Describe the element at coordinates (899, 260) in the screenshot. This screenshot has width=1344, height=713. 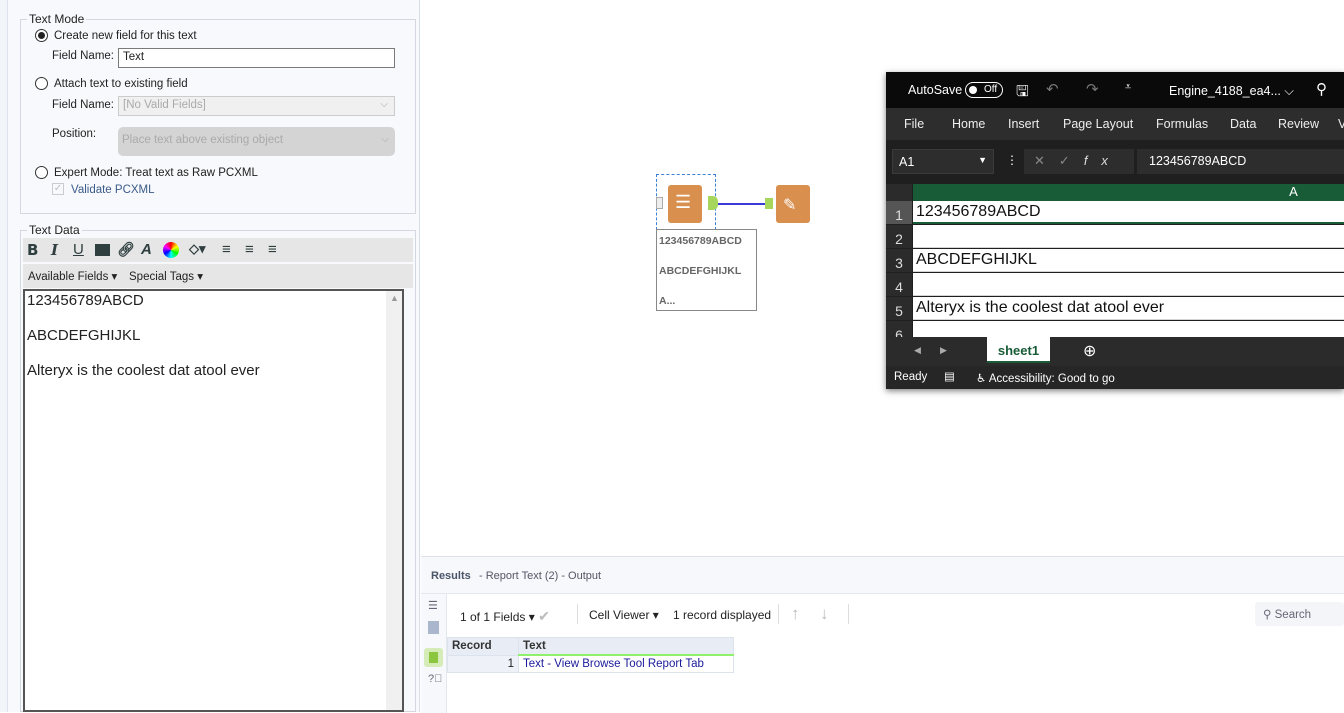
I see `row-header: 3` at that location.